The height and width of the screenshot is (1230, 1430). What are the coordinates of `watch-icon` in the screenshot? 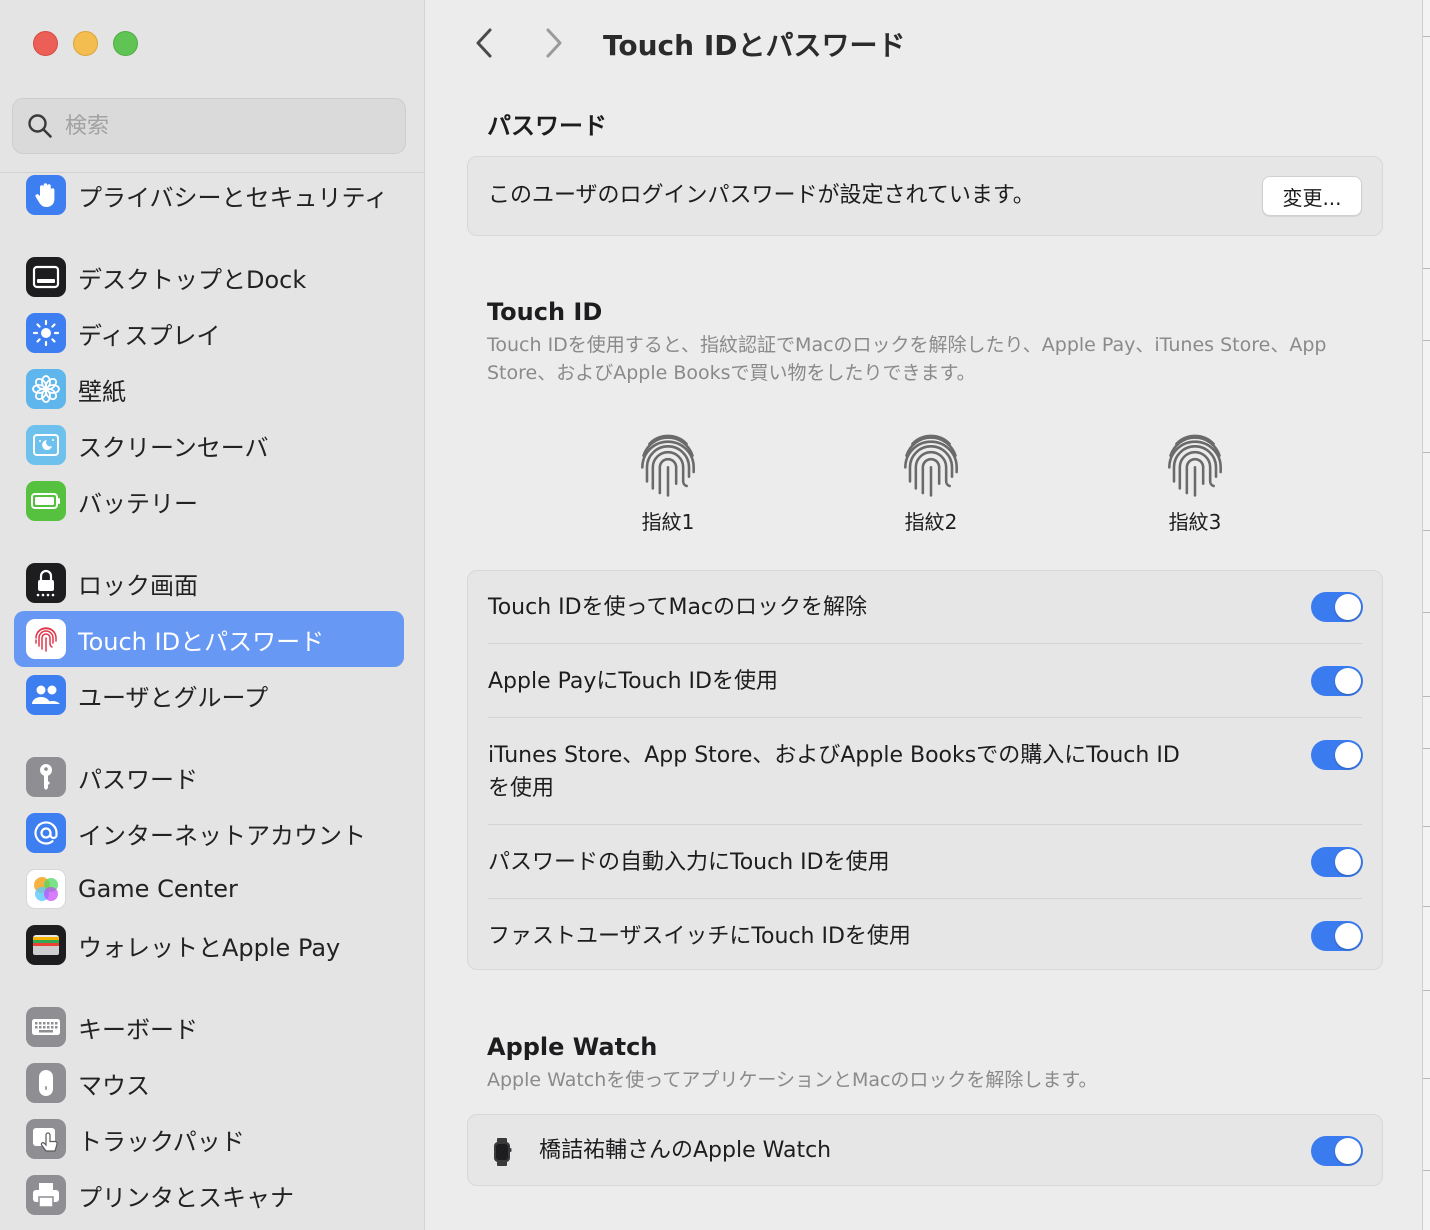 It's located at (503, 1152).